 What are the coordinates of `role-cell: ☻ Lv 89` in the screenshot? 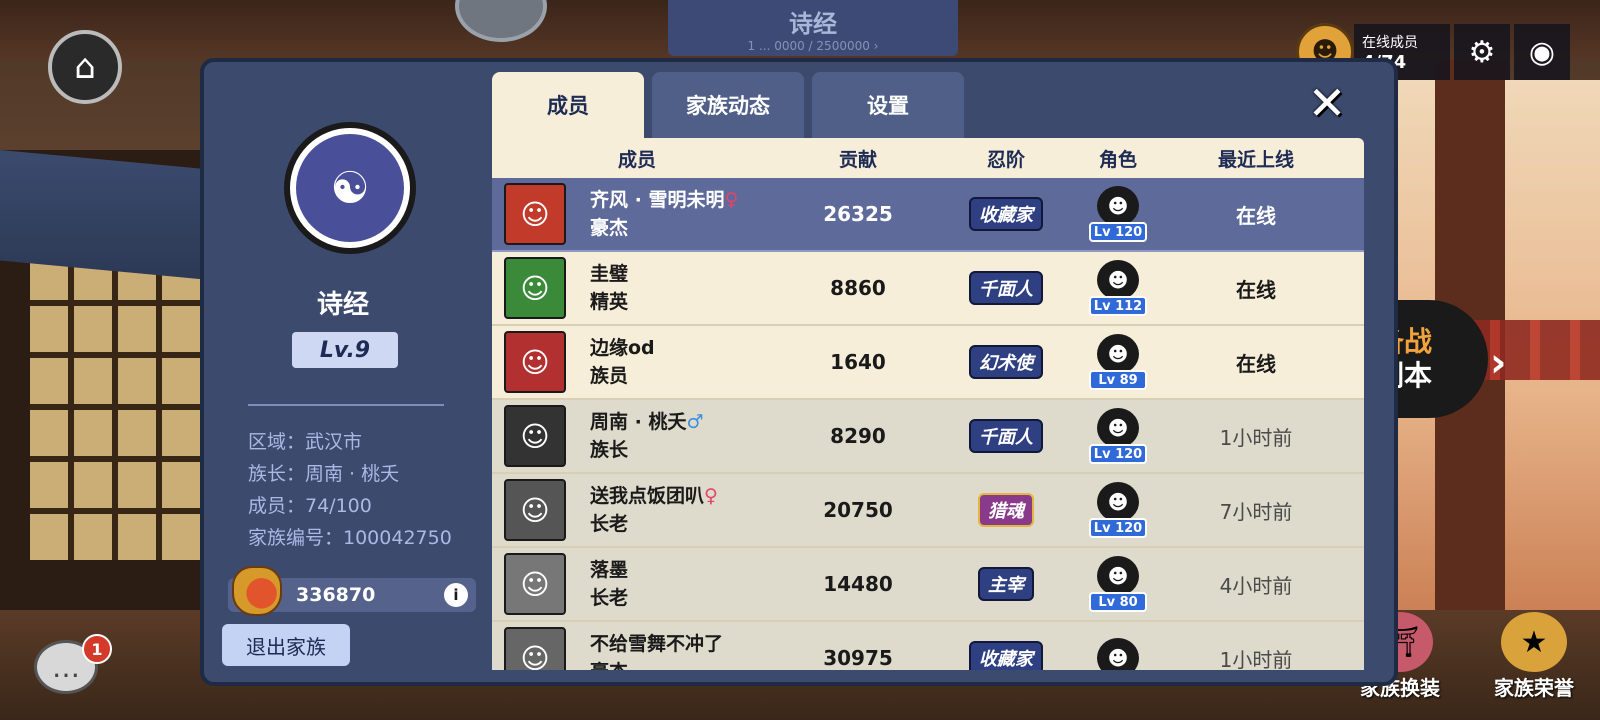 It's located at (1118, 362).